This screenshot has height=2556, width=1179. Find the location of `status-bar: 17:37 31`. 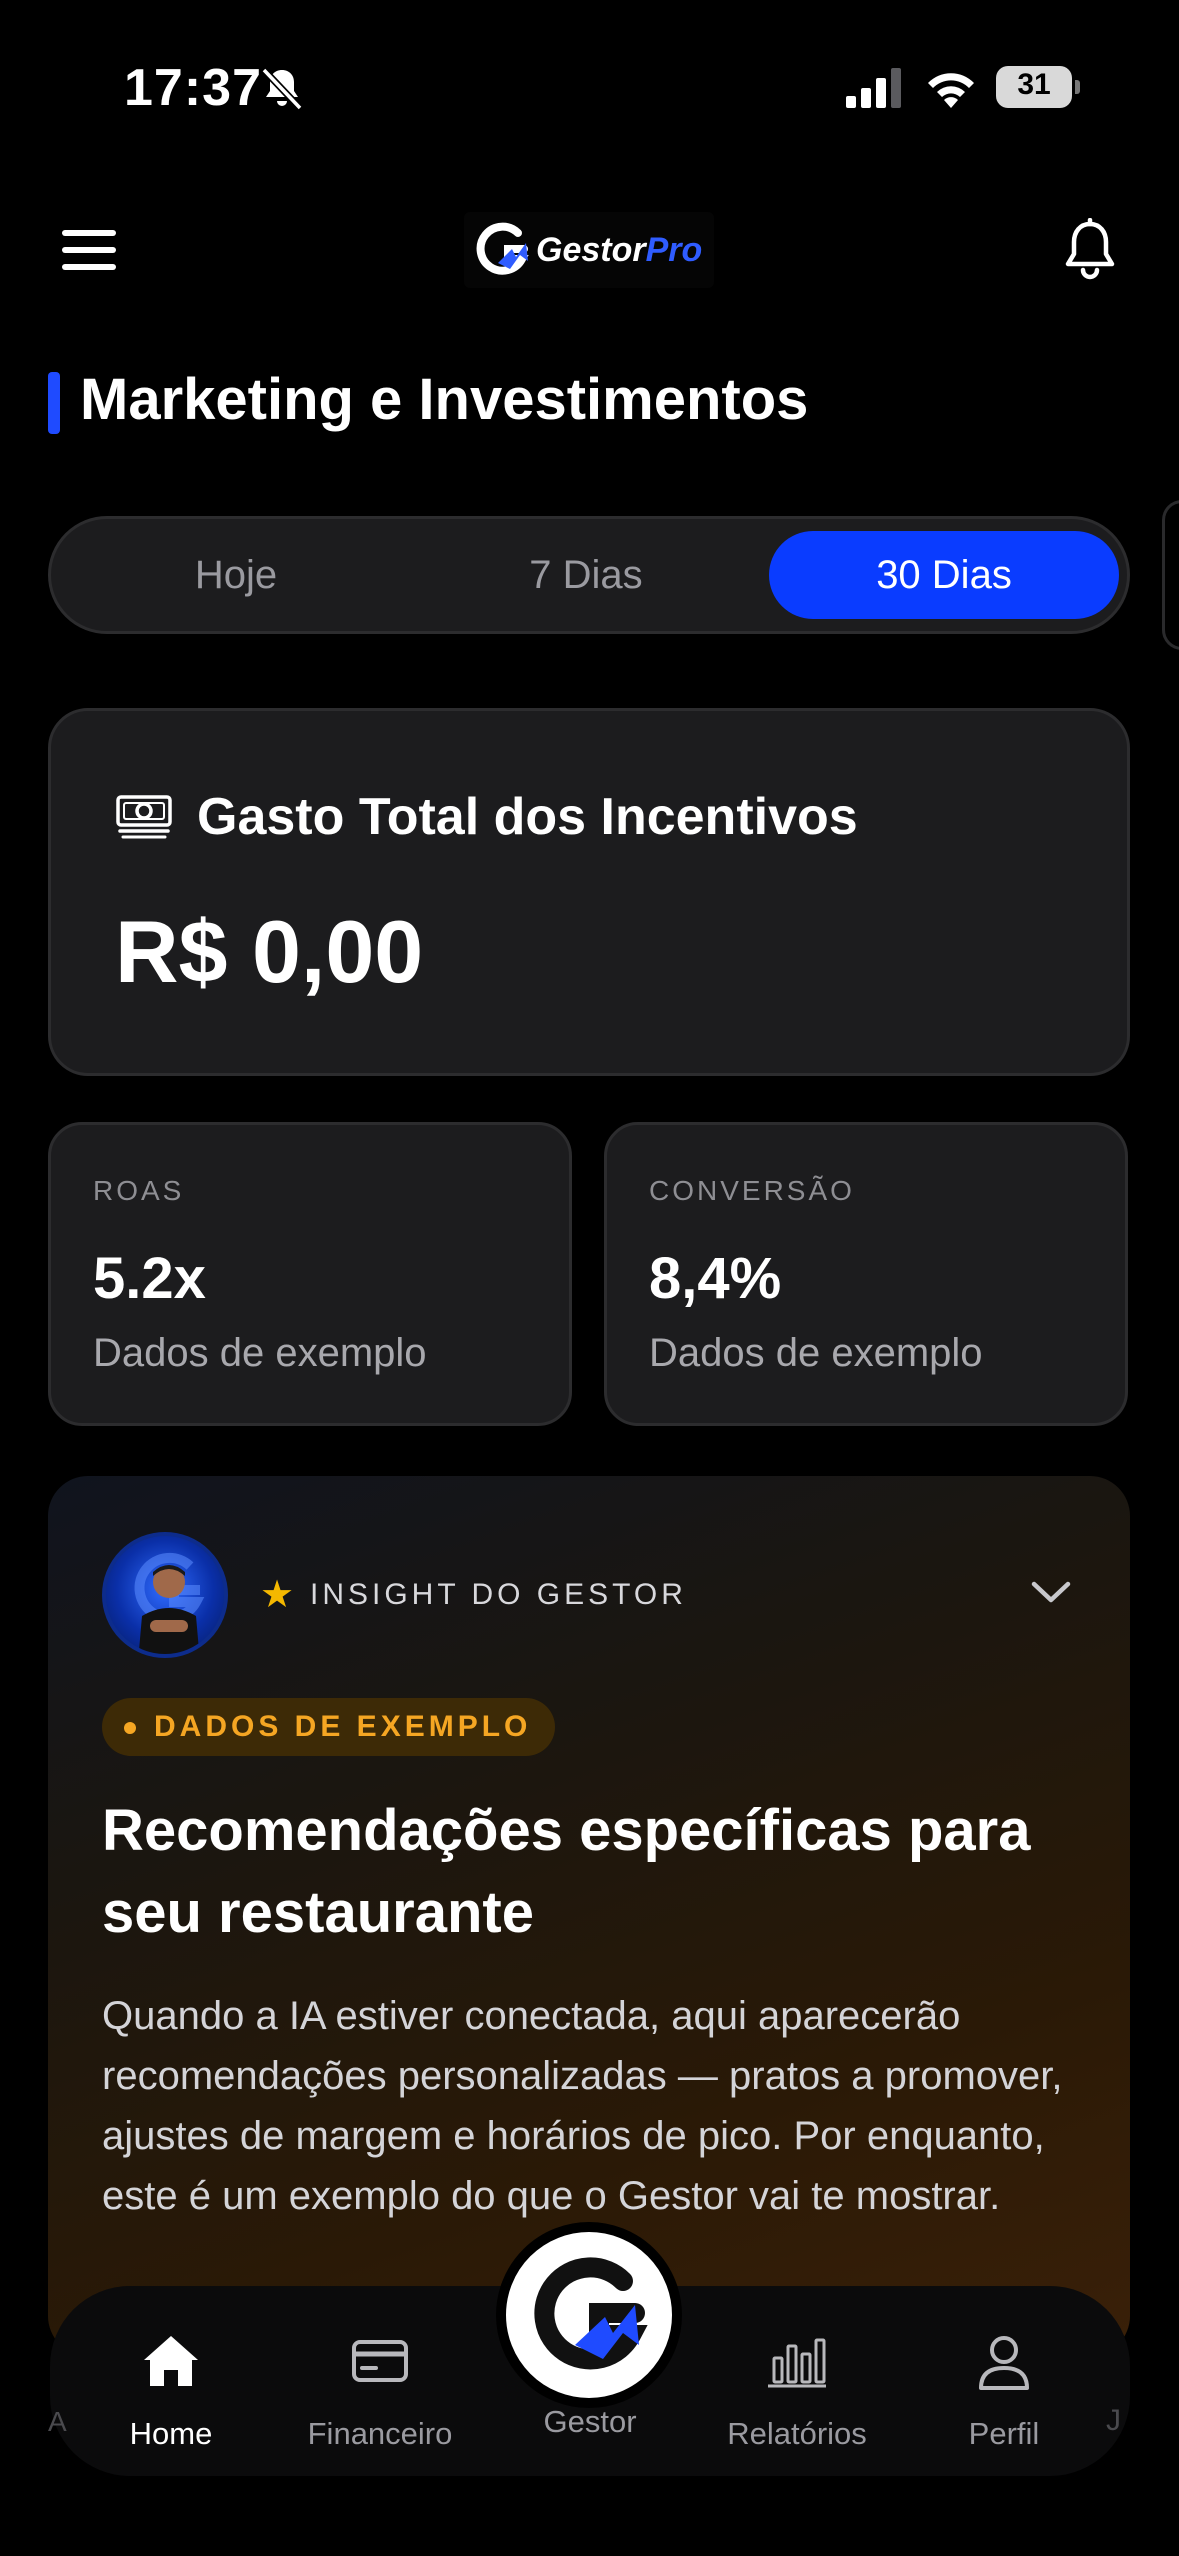

status-bar: 17:37 31 is located at coordinates (589, 85).